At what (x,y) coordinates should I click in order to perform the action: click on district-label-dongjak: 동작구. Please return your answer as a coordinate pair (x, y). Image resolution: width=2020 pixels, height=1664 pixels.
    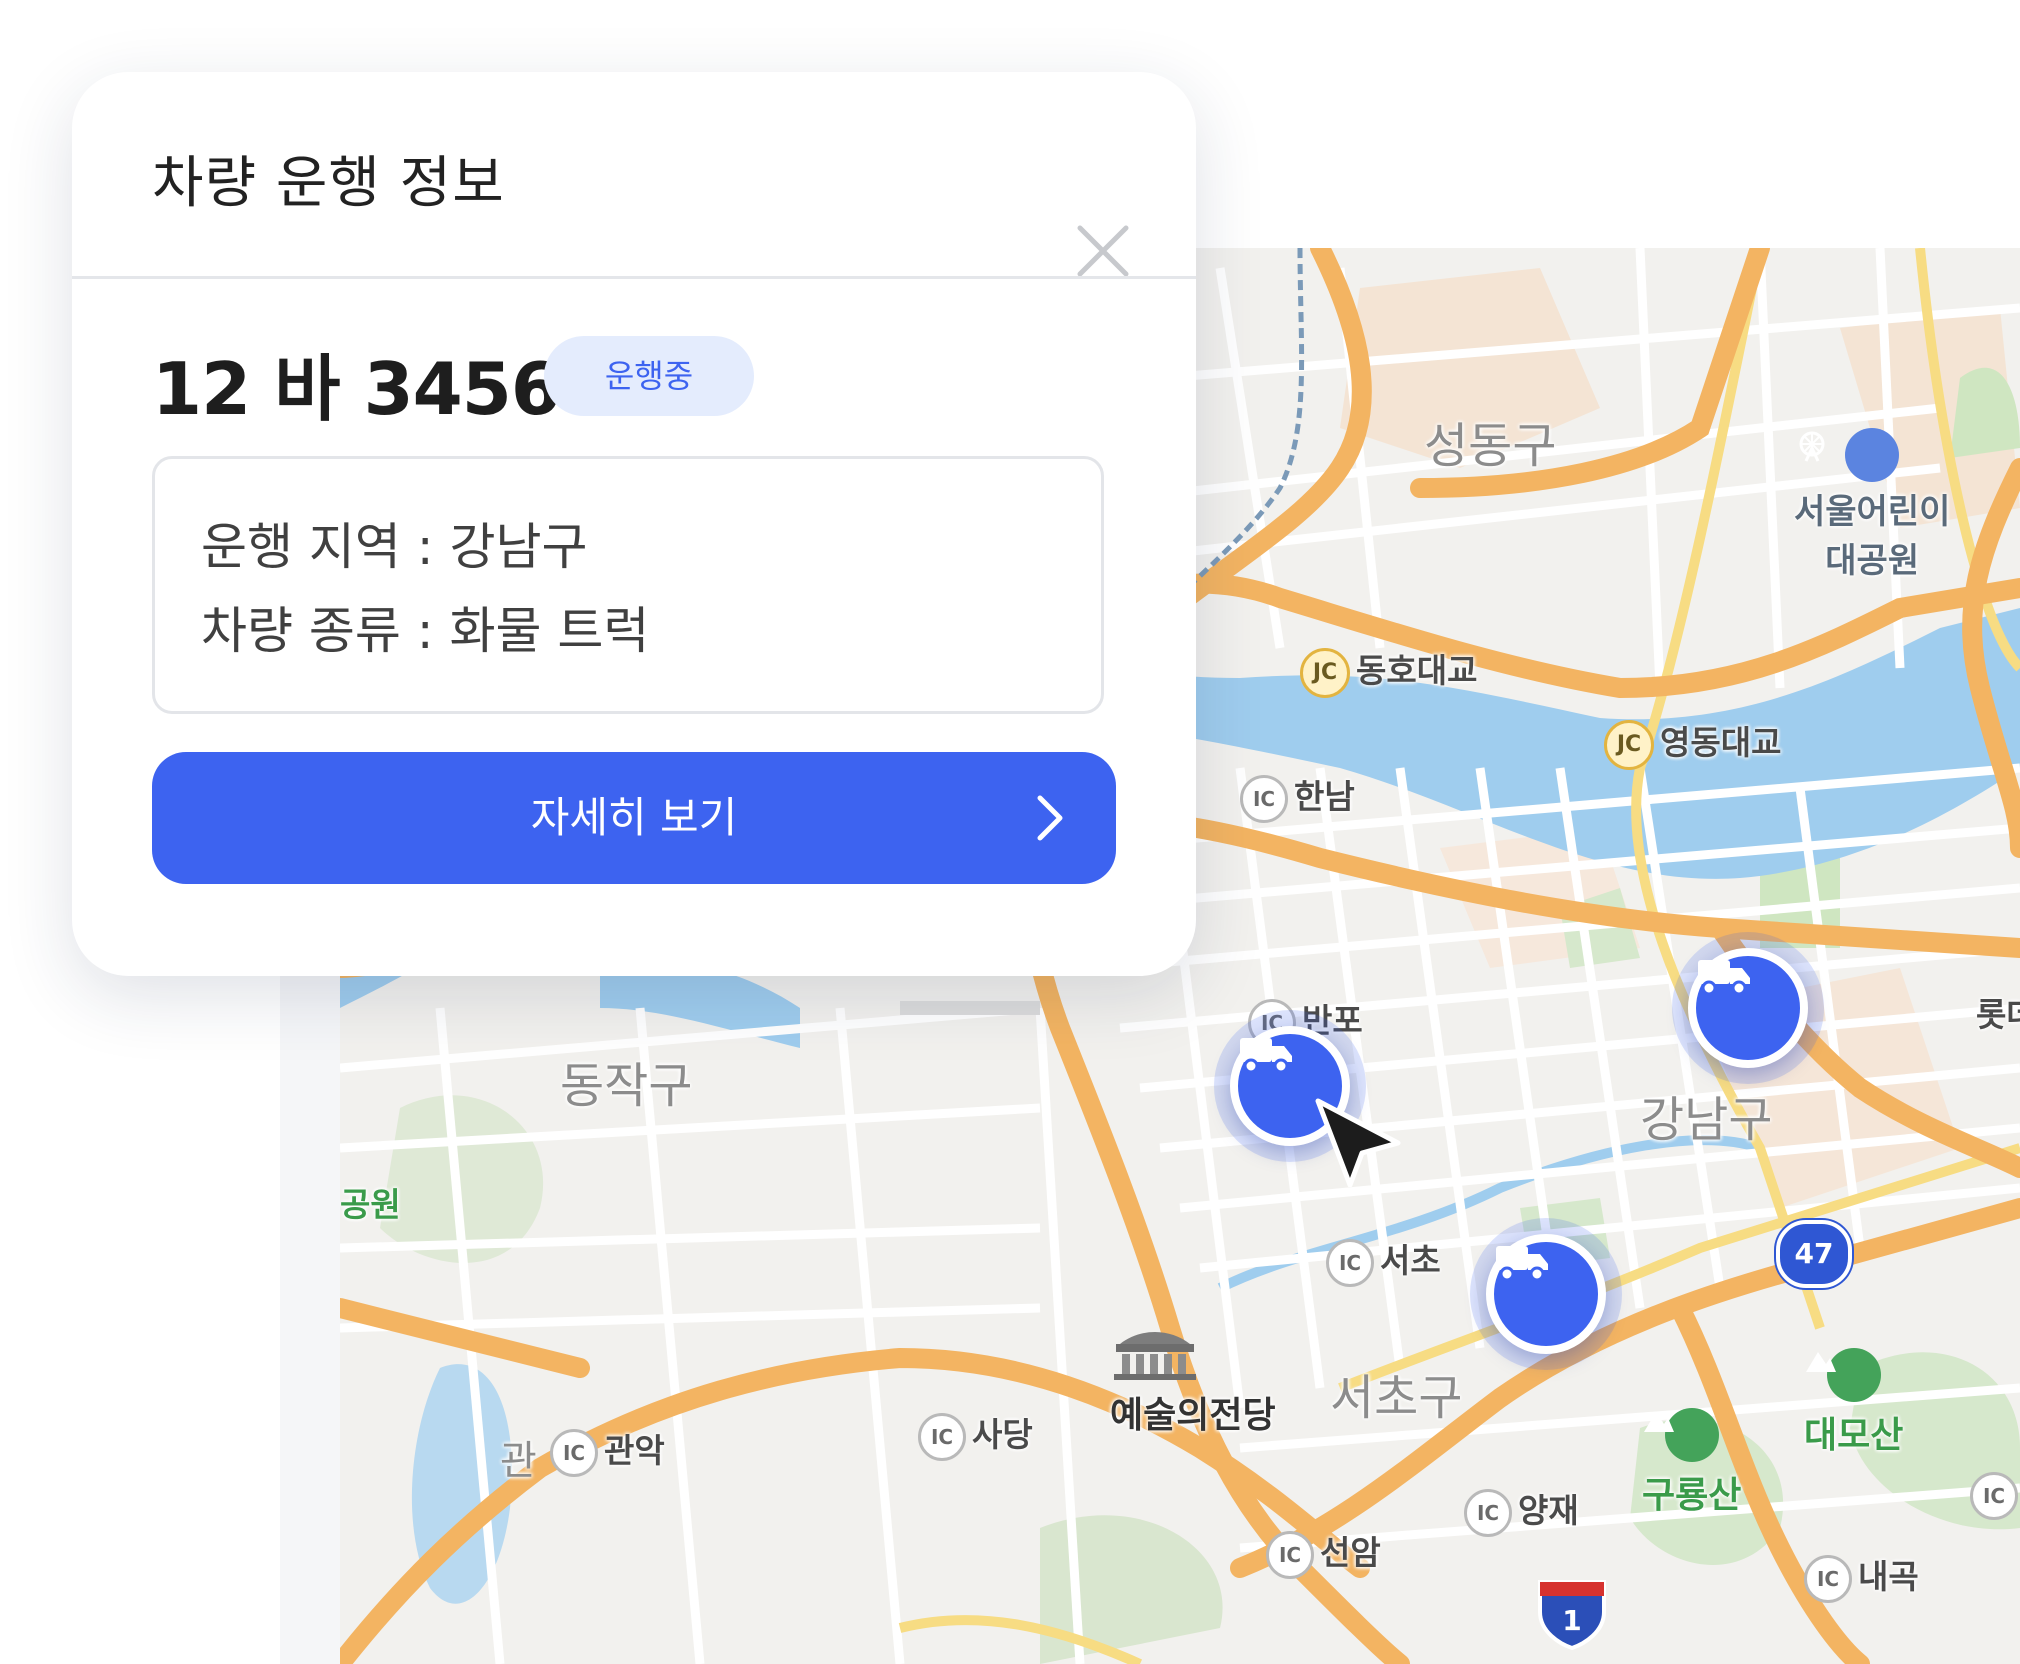
    Looking at the image, I should click on (626, 1086).